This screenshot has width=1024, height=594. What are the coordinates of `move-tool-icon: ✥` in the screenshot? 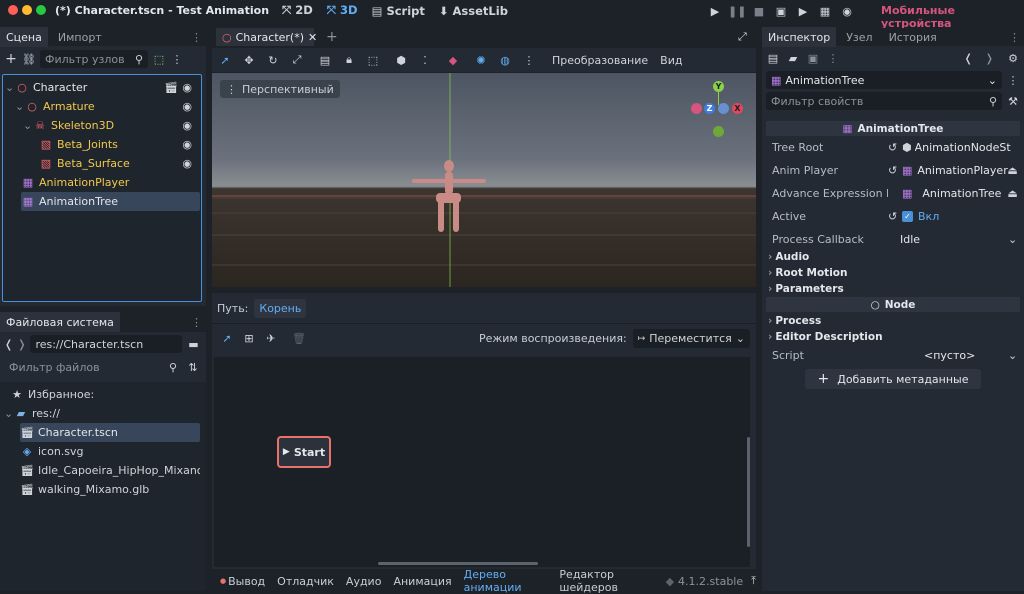 It's located at (249, 60).